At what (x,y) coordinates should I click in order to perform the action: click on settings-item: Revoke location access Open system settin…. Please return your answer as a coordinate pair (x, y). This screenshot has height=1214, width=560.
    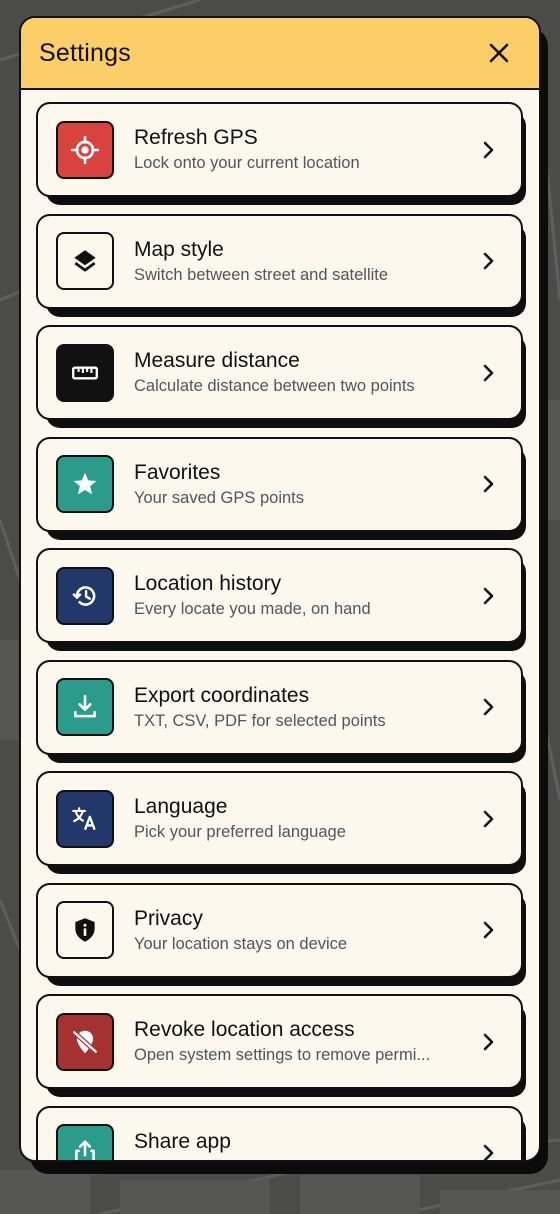
    Looking at the image, I should click on (281, 1045).